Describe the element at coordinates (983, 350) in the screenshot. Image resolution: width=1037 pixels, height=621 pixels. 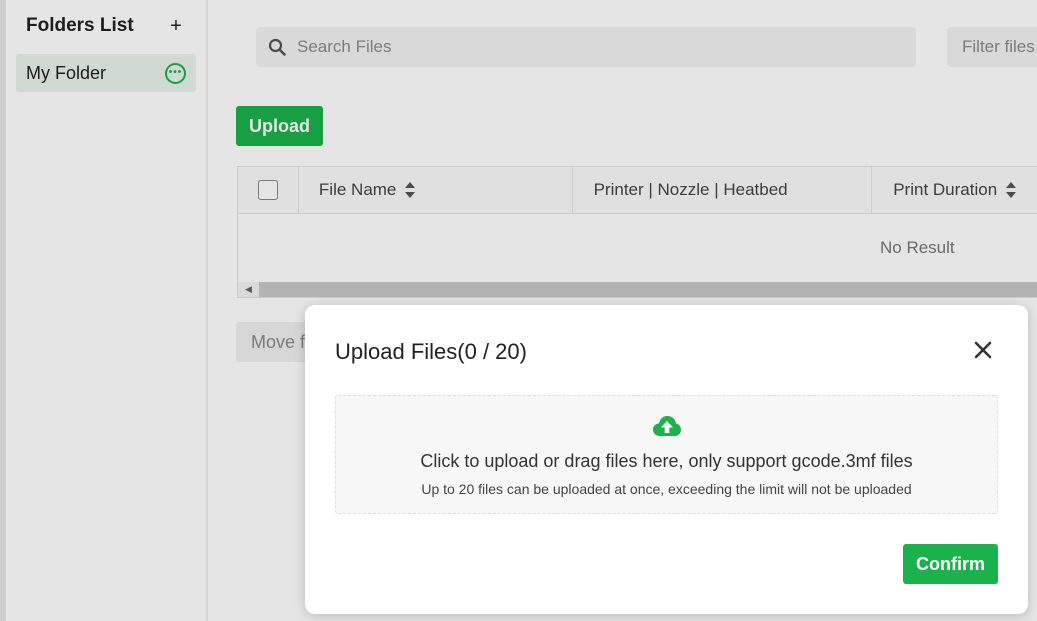
I see `close-icon` at that location.